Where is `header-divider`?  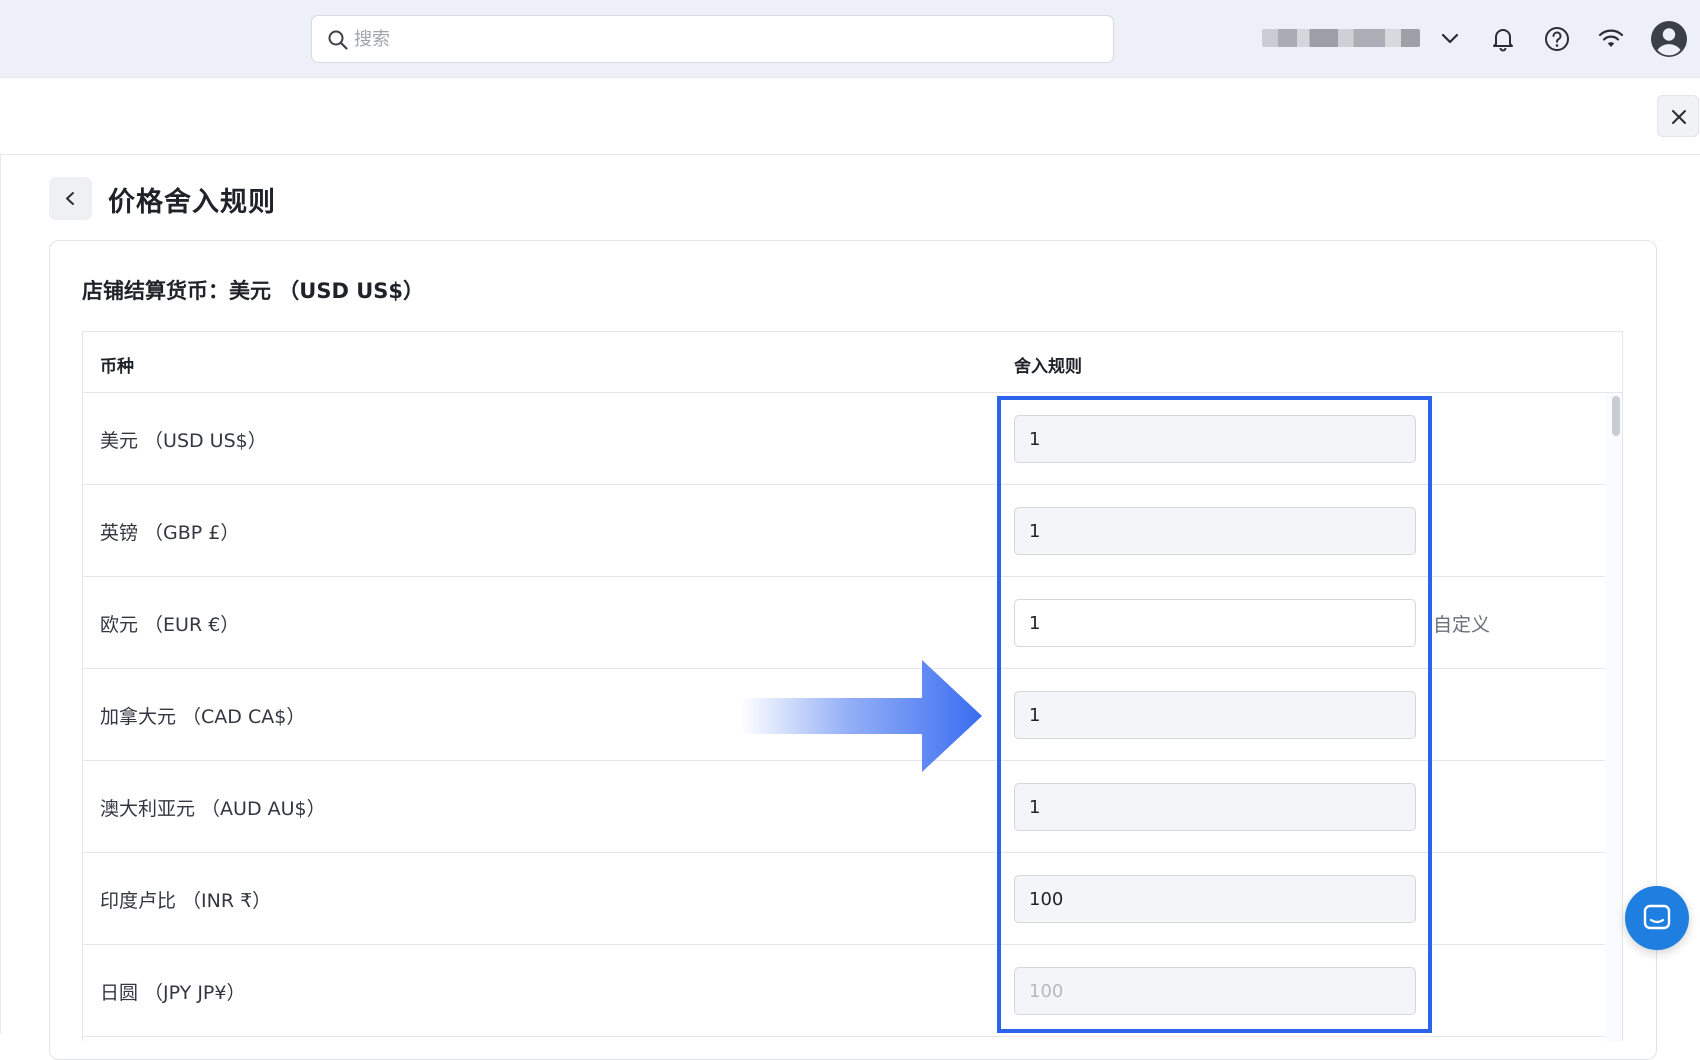 header-divider is located at coordinates (850, 154).